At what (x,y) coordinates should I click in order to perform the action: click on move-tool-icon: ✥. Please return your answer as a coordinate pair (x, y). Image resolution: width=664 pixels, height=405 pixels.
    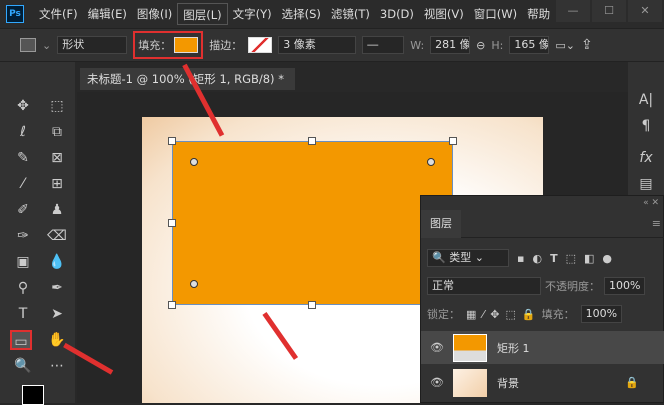
    Looking at the image, I should click on (23, 106).